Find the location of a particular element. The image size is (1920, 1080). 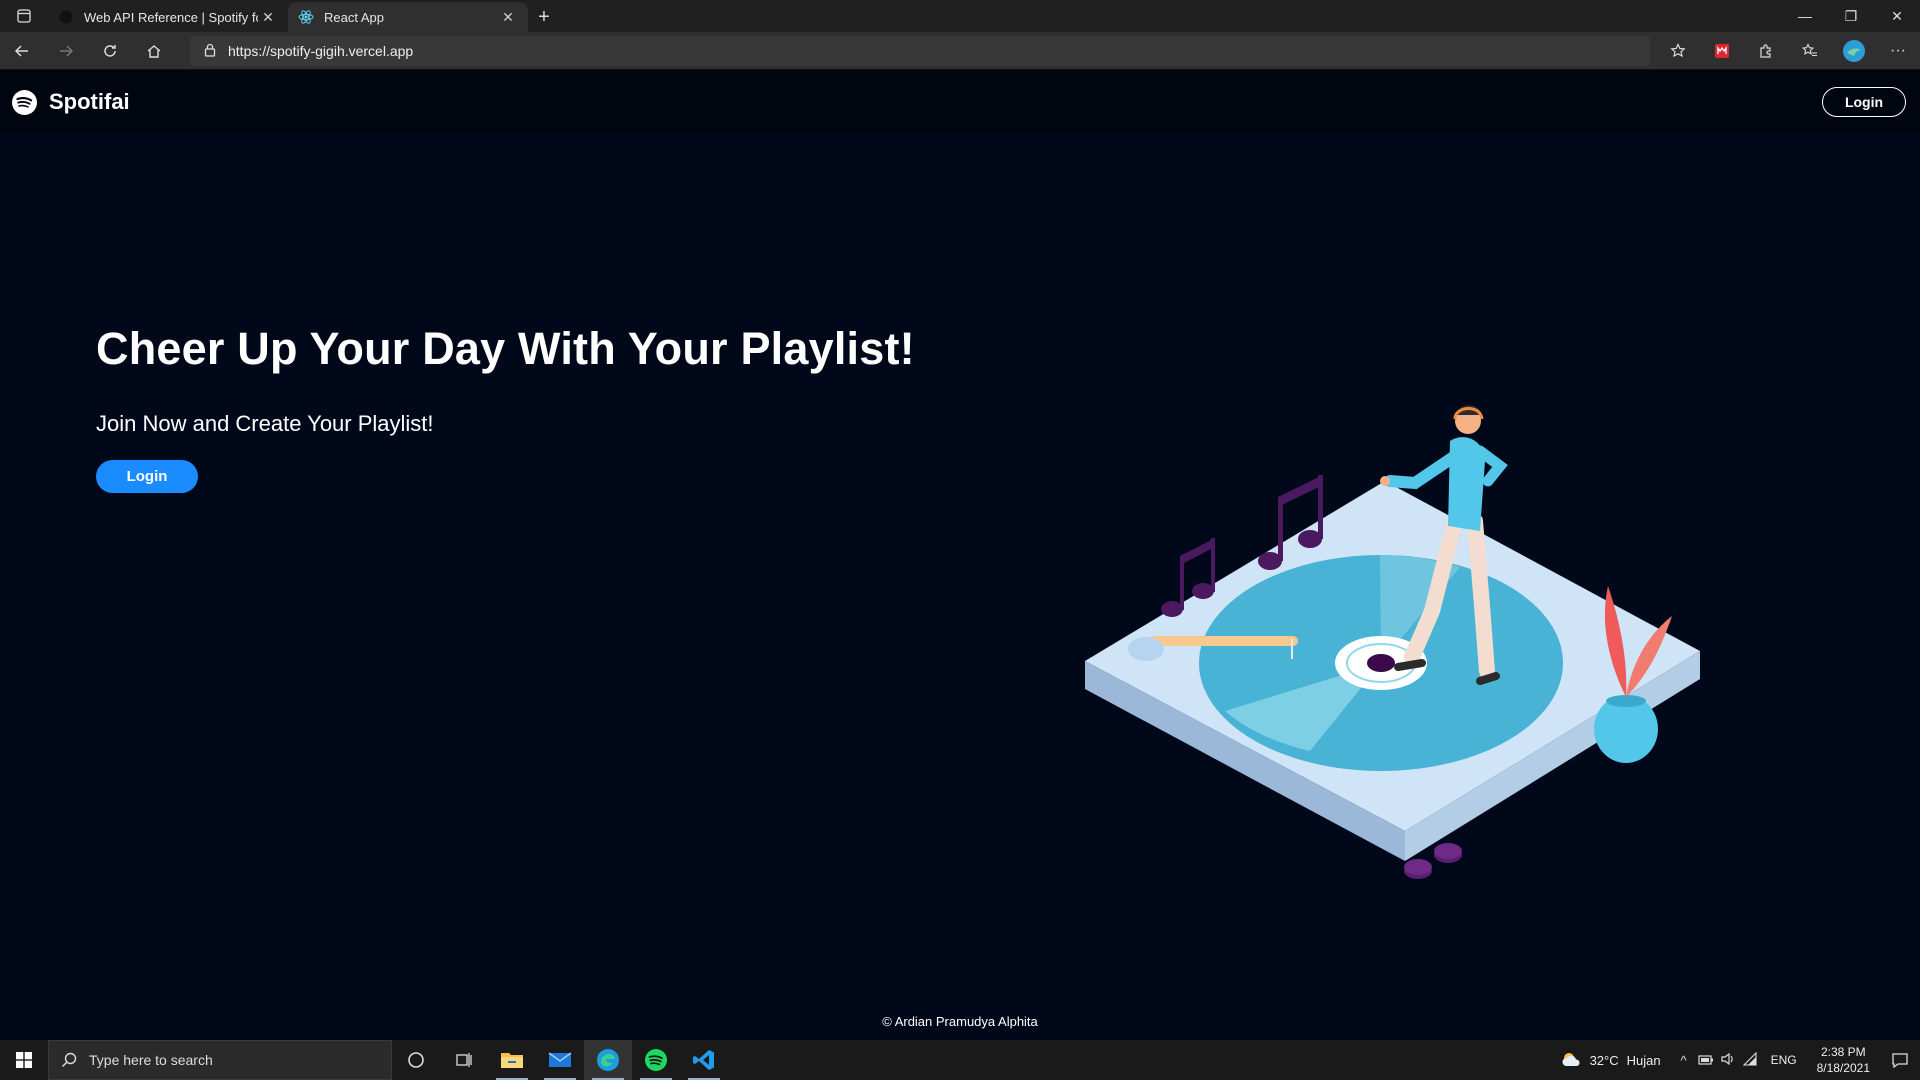

extension-button is located at coordinates (1722, 51).